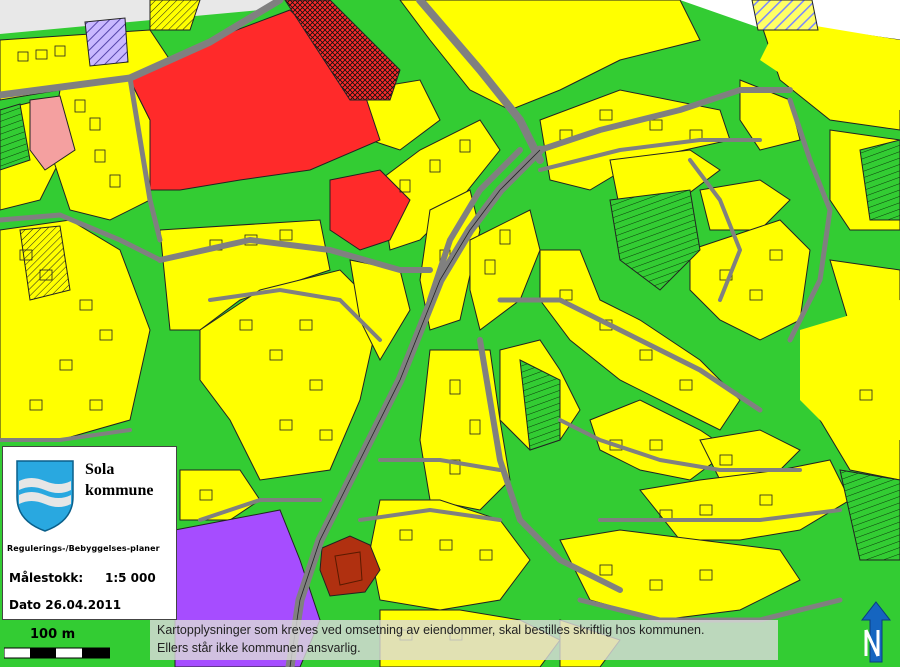 The height and width of the screenshot is (667, 900). What do you see at coordinates (100, 469) in the screenshot?
I see `municipality-line1: Sola` at bounding box center [100, 469].